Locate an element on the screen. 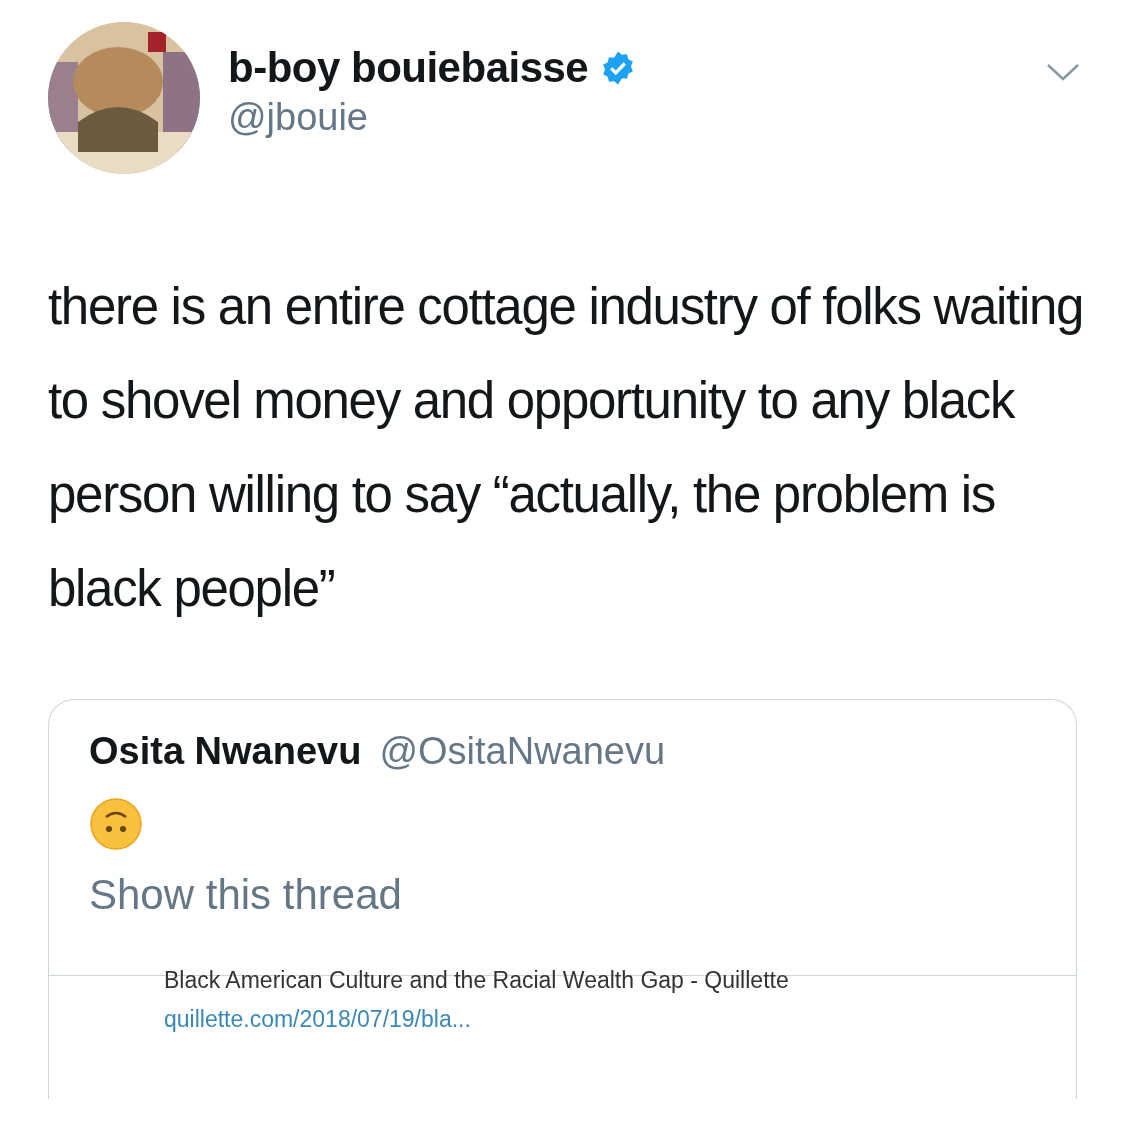 The height and width of the screenshot is (1134, 1125). show-thread-link: Show this thread is located at coordinates (245, 895).